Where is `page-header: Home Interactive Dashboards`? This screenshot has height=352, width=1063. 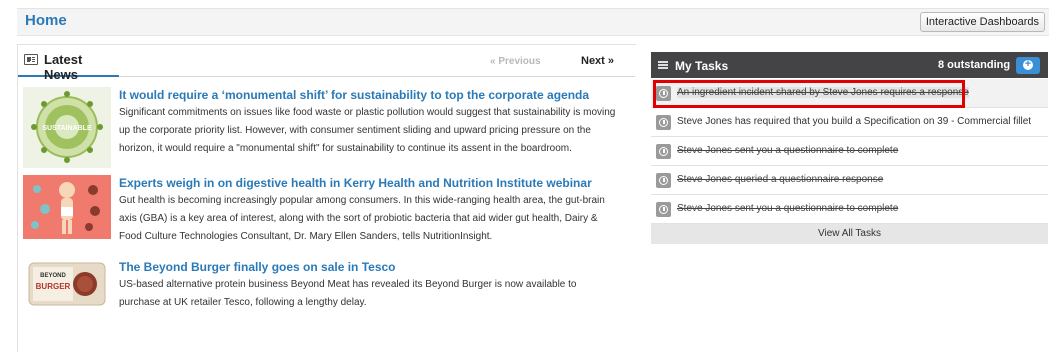
page-header: Home Interactive Dashboards is located at coordinates (533, 22).